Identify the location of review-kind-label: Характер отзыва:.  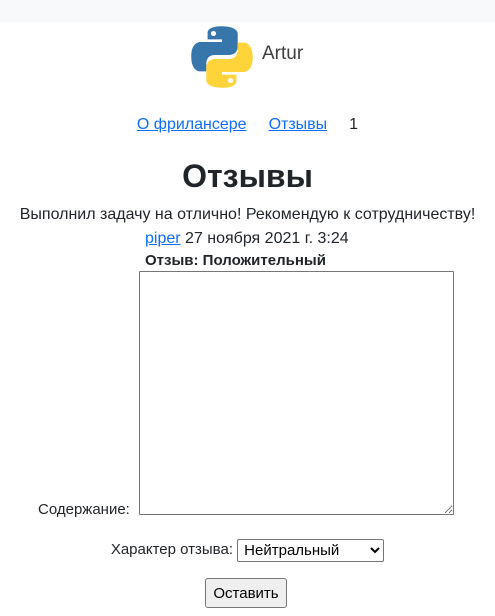
(171, 550).